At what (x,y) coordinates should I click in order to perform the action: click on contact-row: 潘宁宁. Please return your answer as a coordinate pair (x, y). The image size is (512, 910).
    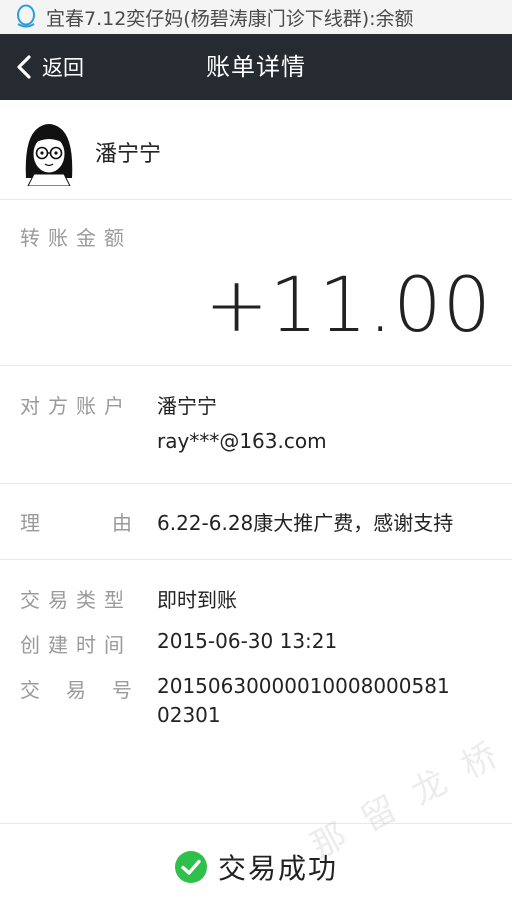
    Looking at the image, I should click on (256, 150).